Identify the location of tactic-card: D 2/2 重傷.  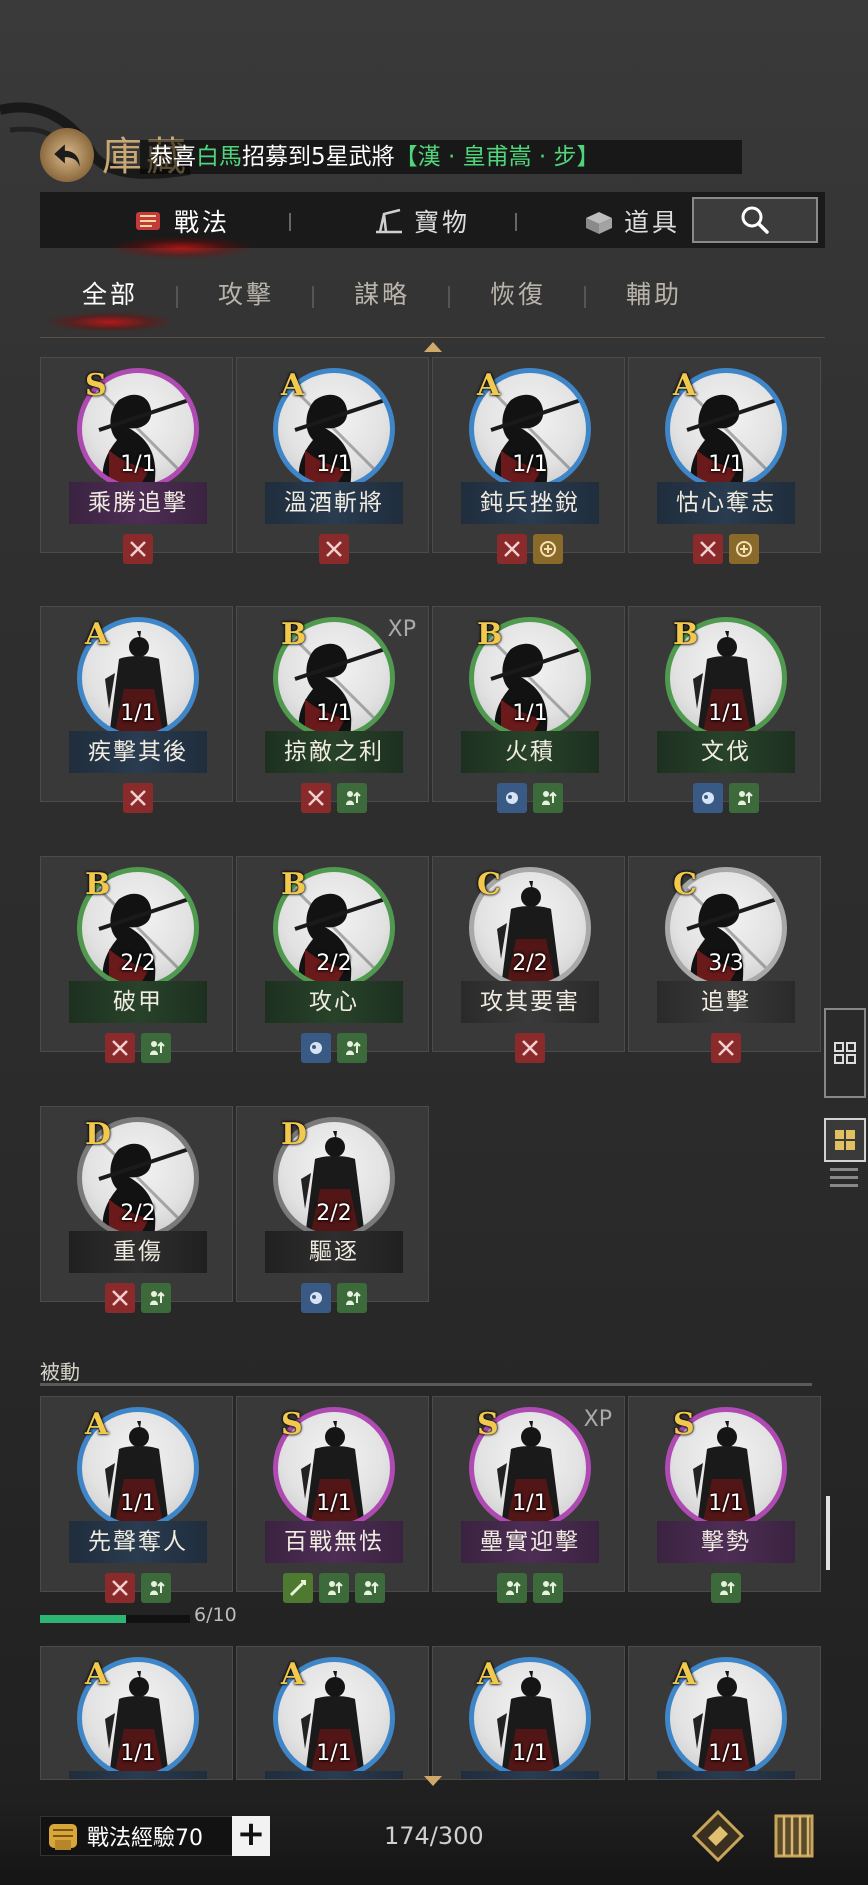
(136, 1209).